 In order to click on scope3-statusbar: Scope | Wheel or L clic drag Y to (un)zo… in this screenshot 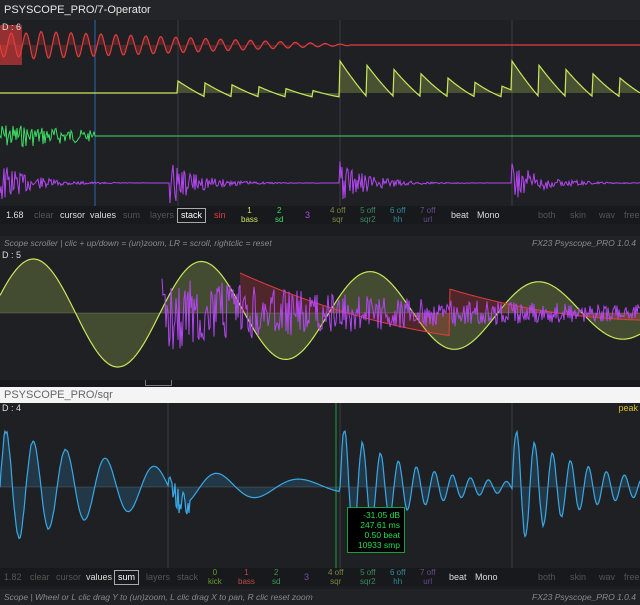, I will do `click(320, 597)`.